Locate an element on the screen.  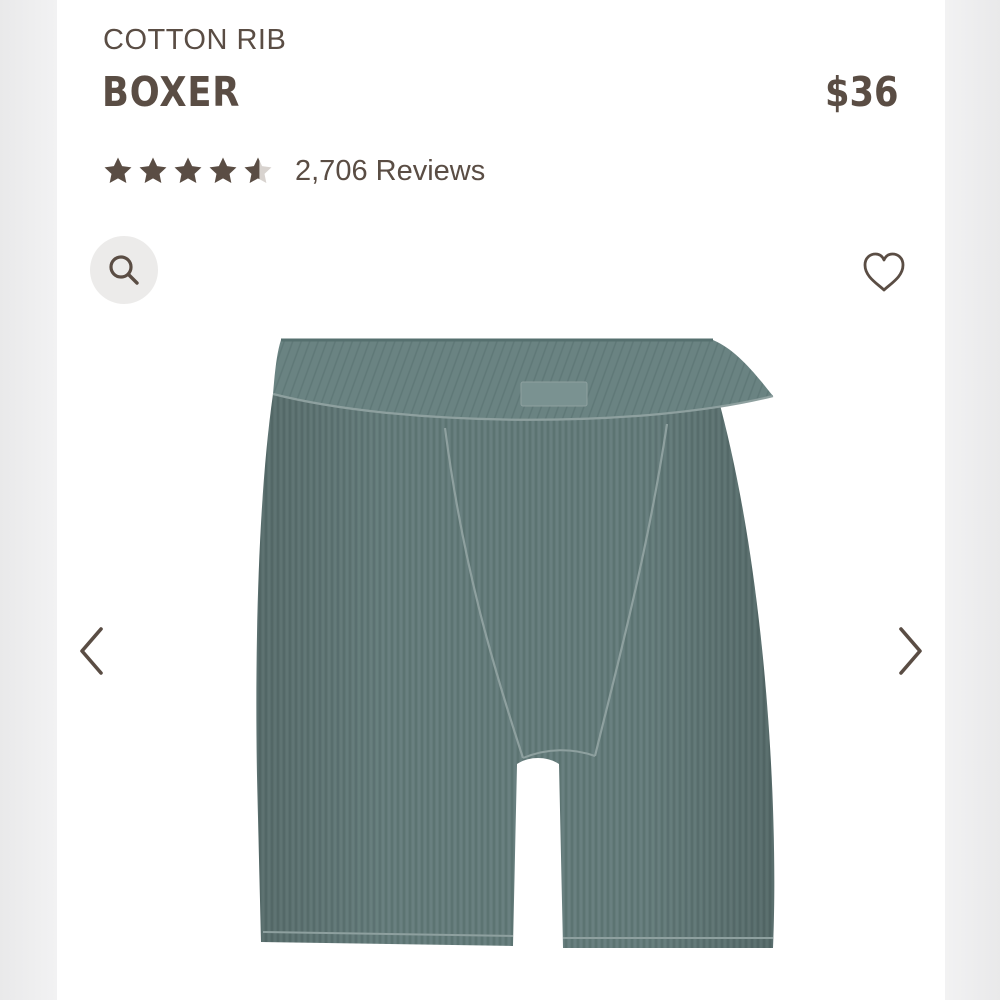
zoom-button is located at coordinates (124, 270).